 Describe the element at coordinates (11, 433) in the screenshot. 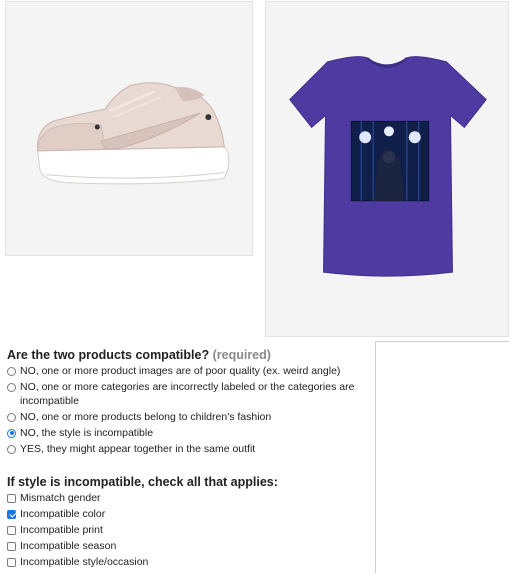

I see `radio-button-selected` at that location.